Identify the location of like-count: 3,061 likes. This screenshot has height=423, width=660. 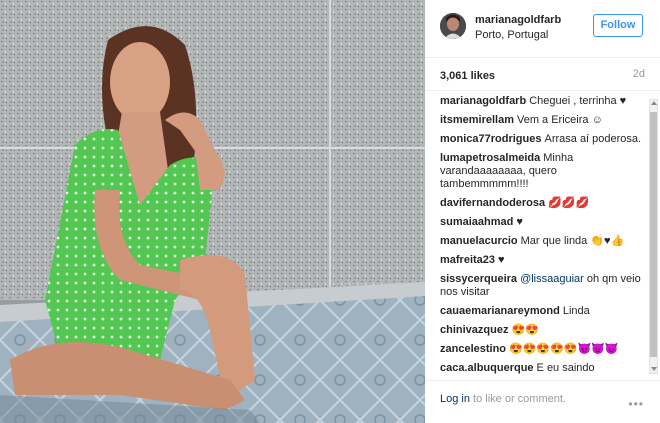
(467, 76).